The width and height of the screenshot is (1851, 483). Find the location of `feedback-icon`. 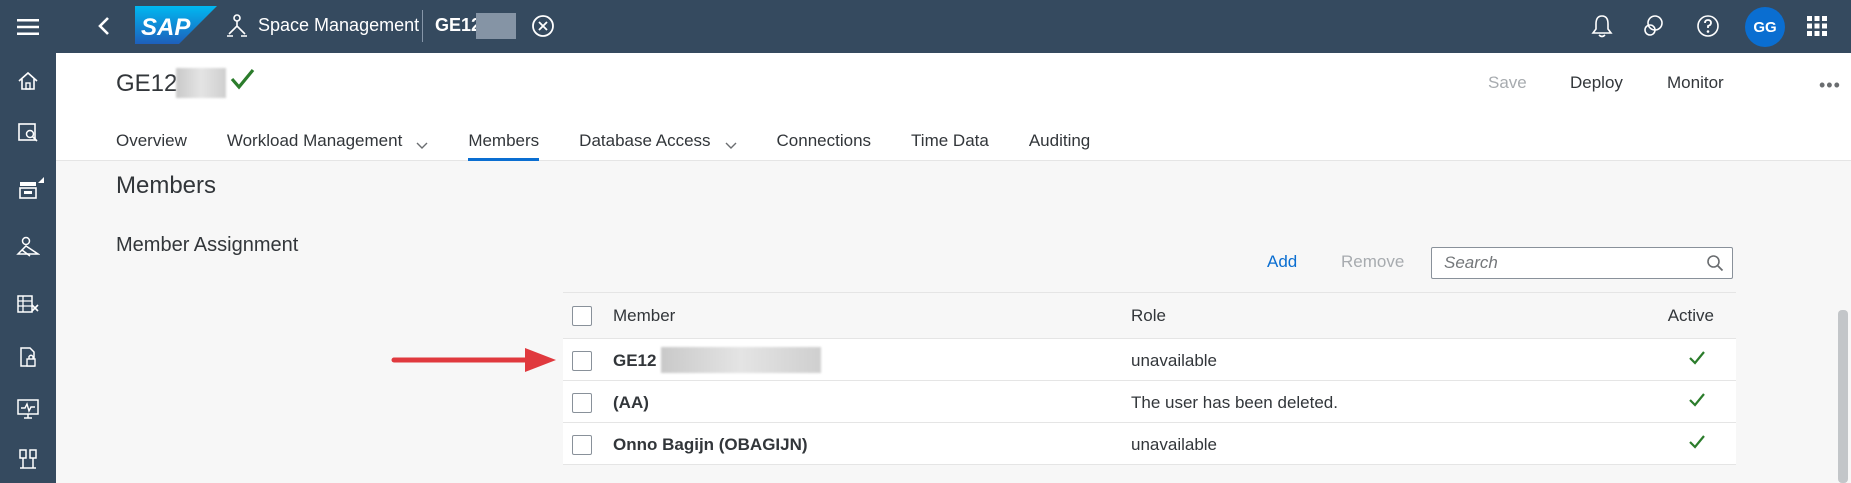

feedback-icon is located at coordinates (1654, 26).